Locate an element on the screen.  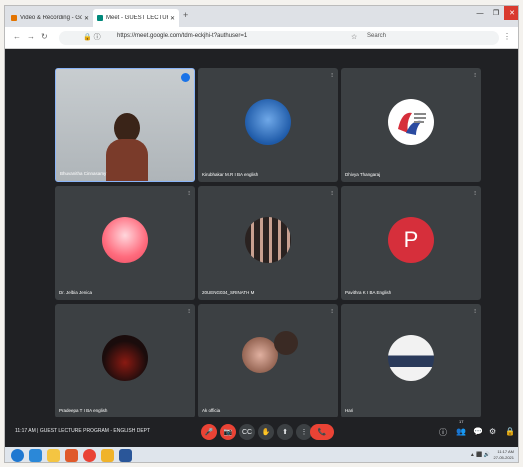
tab-meet: Meet - GUEST LECTURE PROG ✕ is located at coordinates (136, 18).